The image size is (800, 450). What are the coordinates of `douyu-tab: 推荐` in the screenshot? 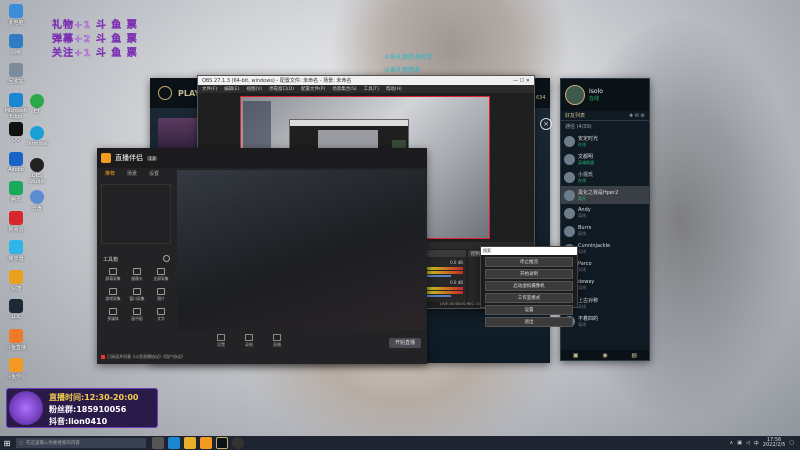 It's located at (110, 173).